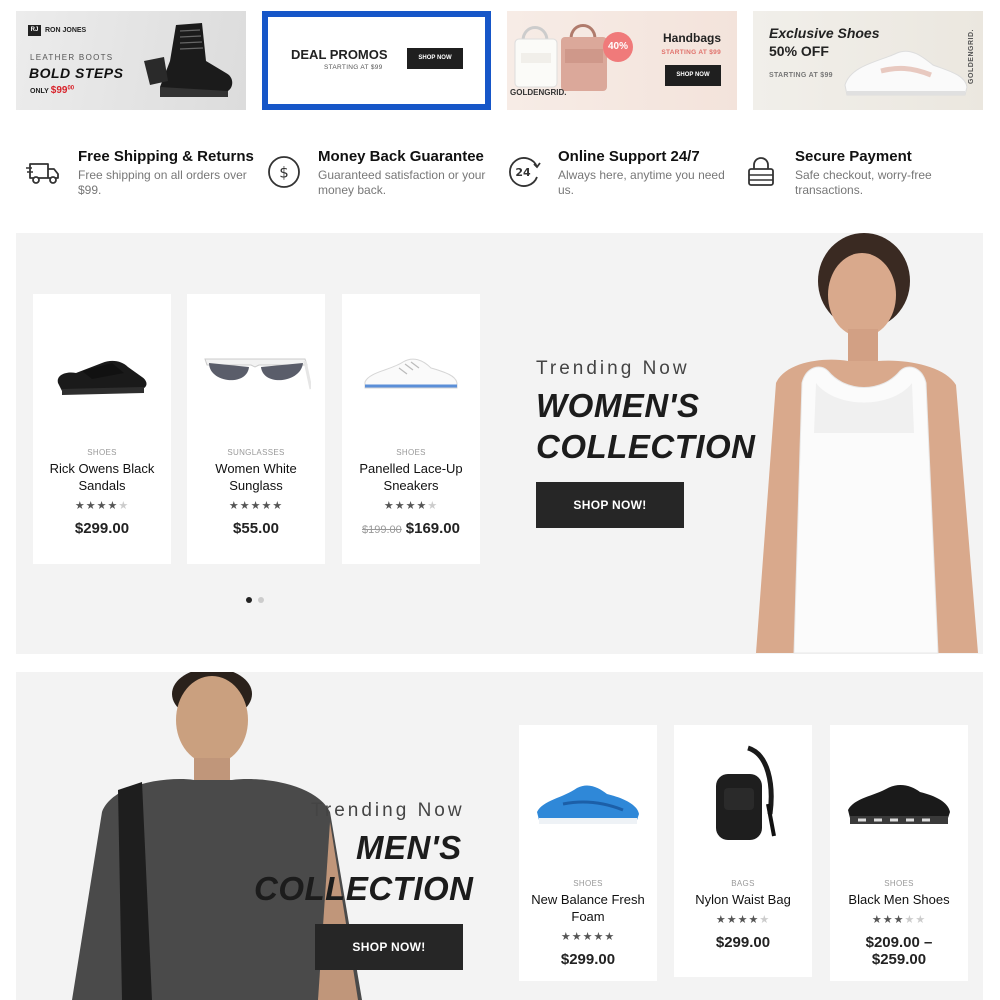 Image resolution: width=1000 pixels, height=1000 pixels. What do you see at coordinates (693, 75) in the screenshot?
I see `handbags-shop-now-button: SHOP NOW` at bounding box center [693, 75].